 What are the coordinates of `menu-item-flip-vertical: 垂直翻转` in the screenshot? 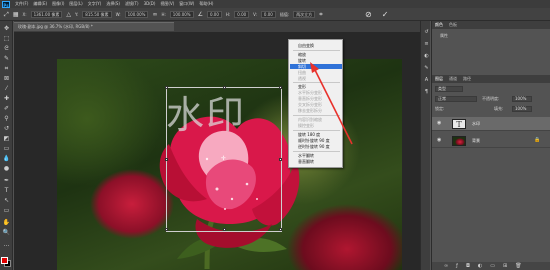 It's located at (316, 161).